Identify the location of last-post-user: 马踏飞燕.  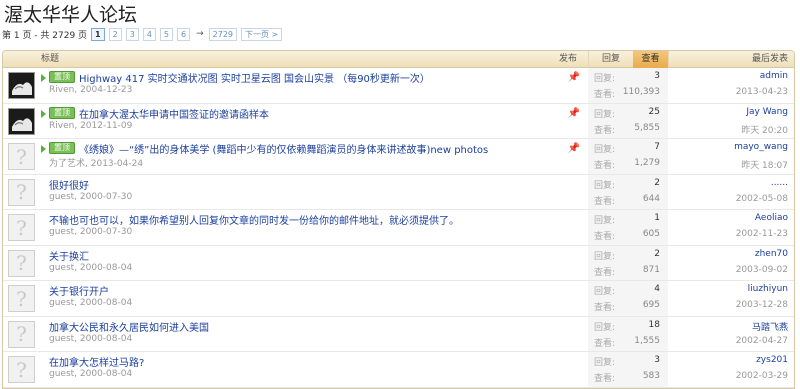
(770, 326).